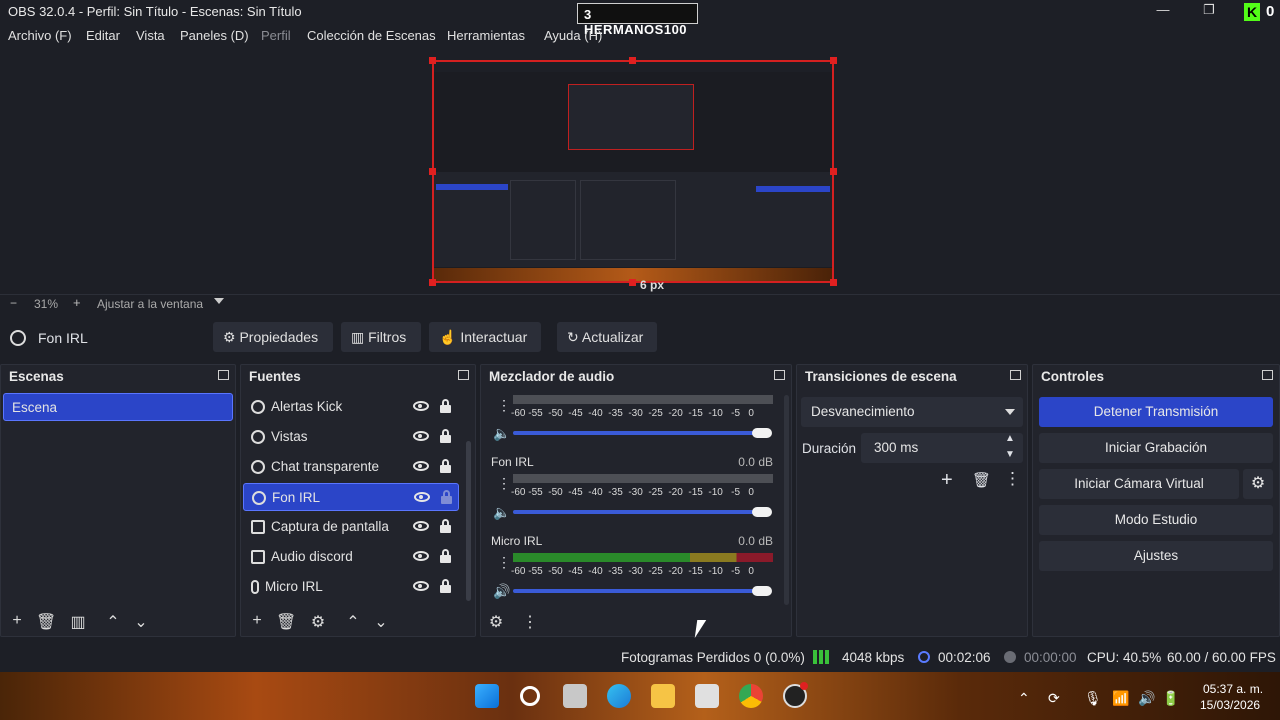  Describe the element at coordinates (1093, 698) in the screenshot. I see `microphone-icon: 🎙` at that location.